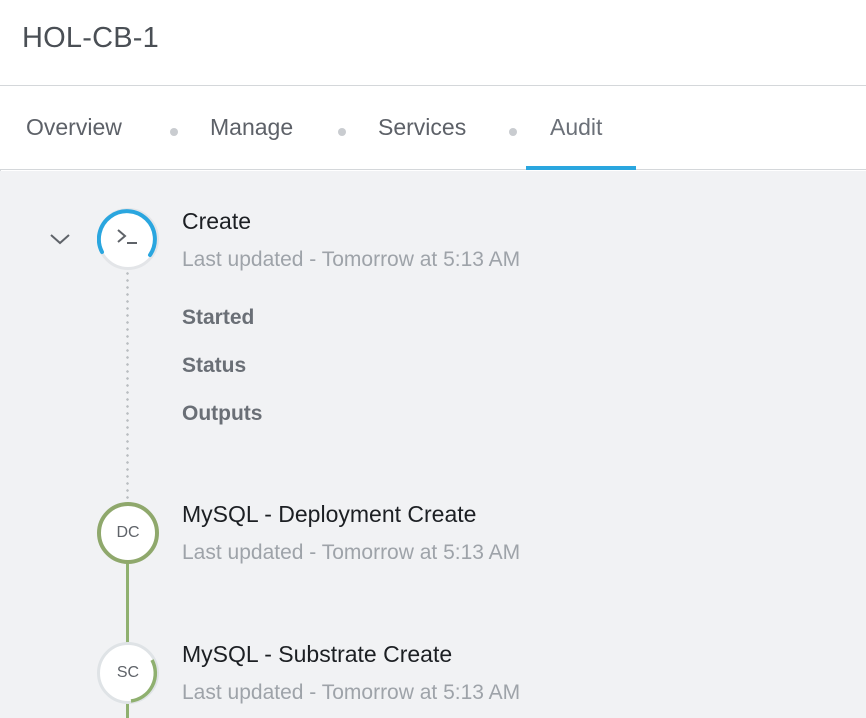 The width and height of the screenshot is (866, 718). Describe the element at coordinates (60, 239) in the screenshot. I see `chevron-down-icon` at that location.